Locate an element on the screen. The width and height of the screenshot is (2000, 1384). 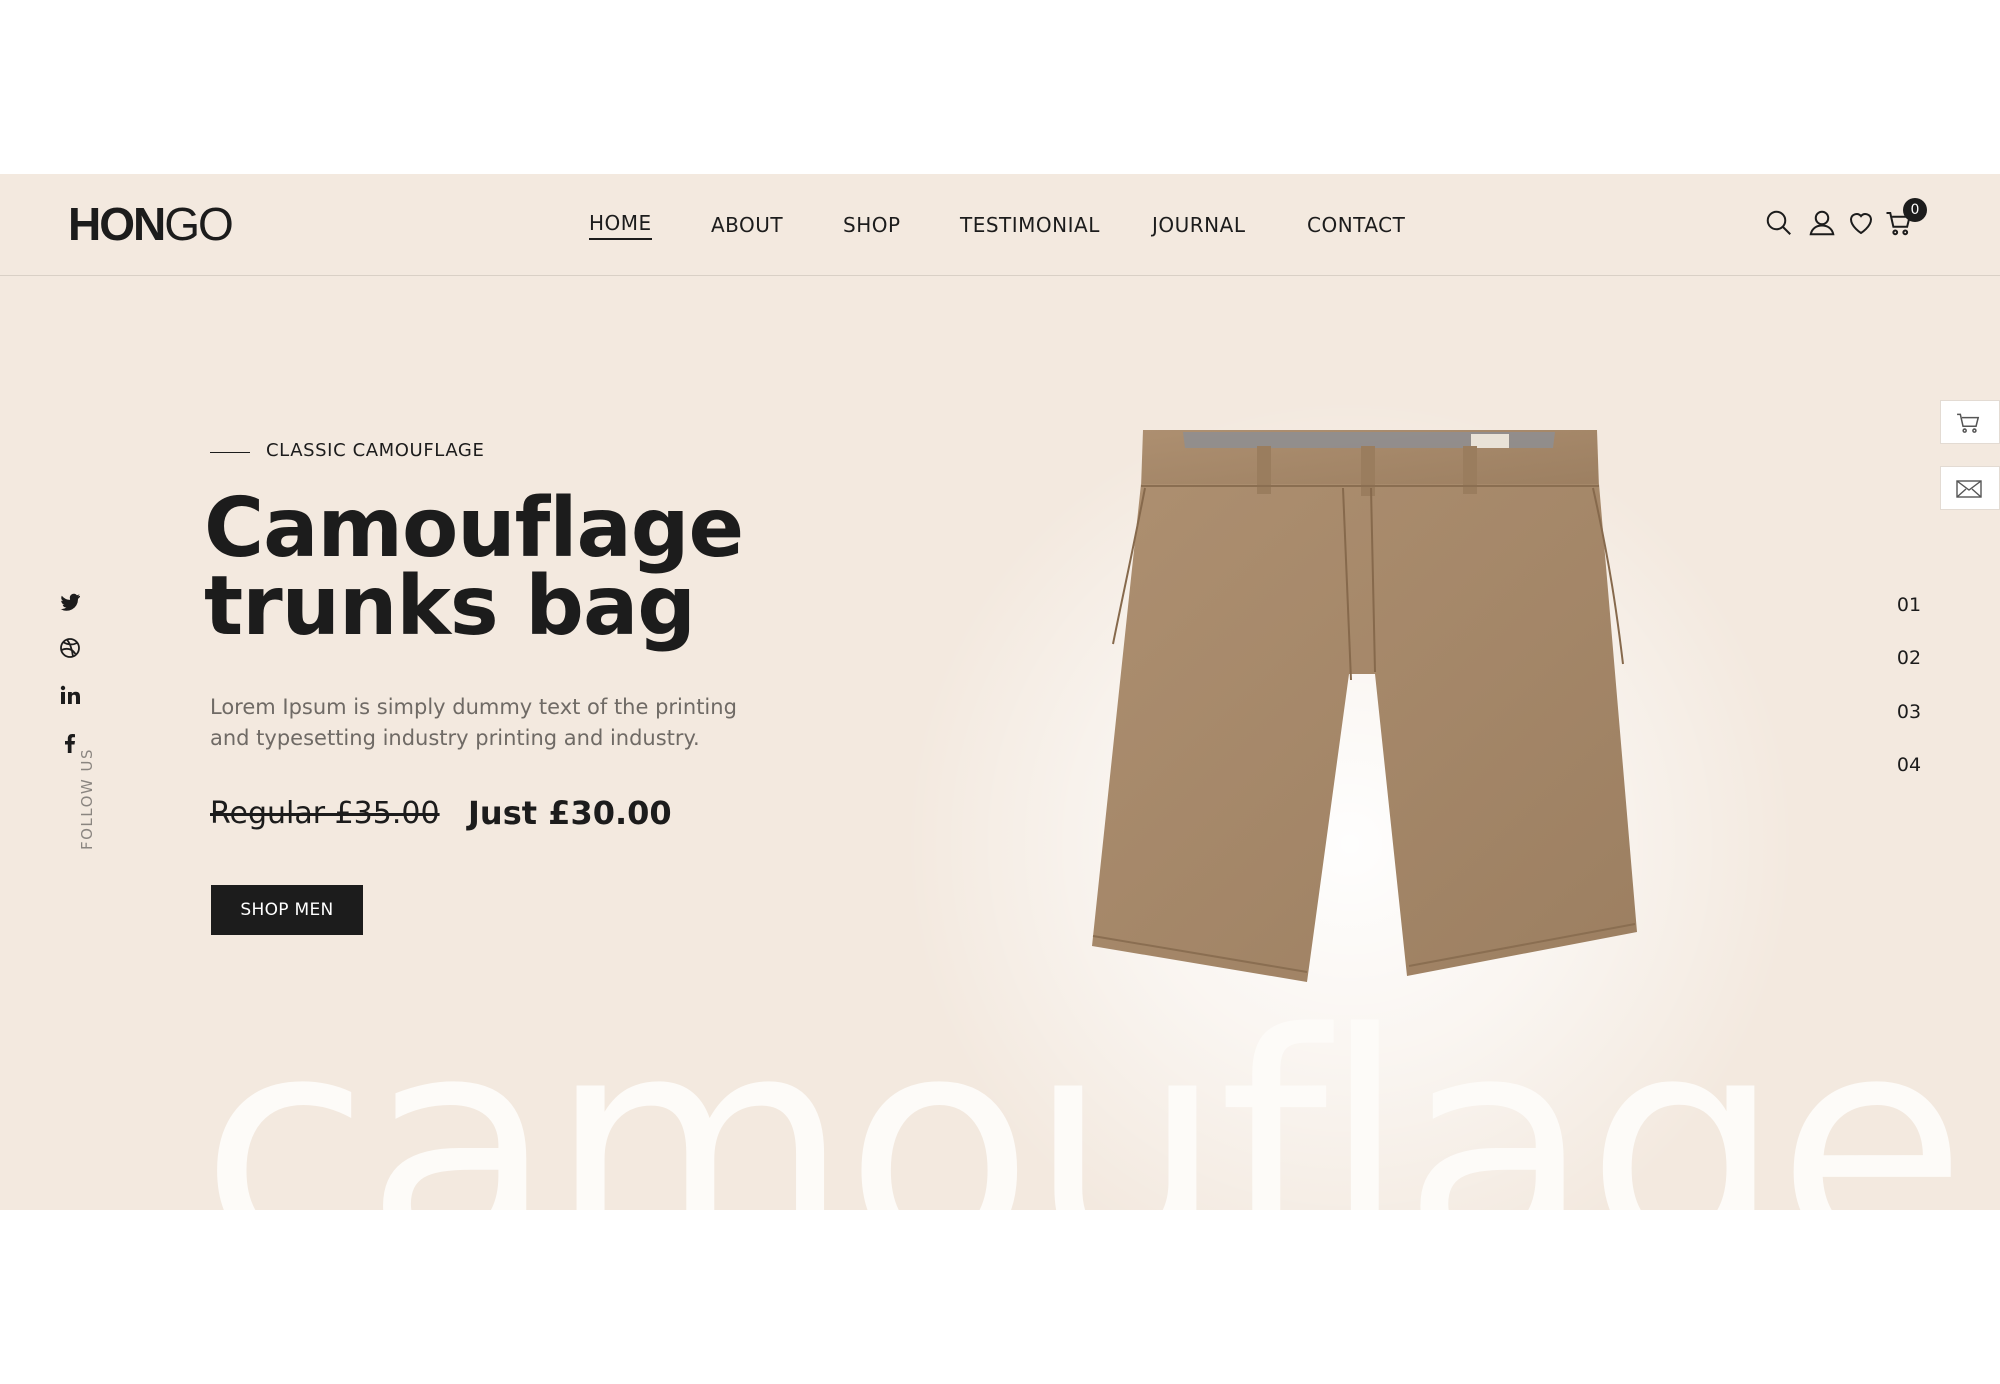
slide-4-label: 04 is located at coordinates (1909, 765).